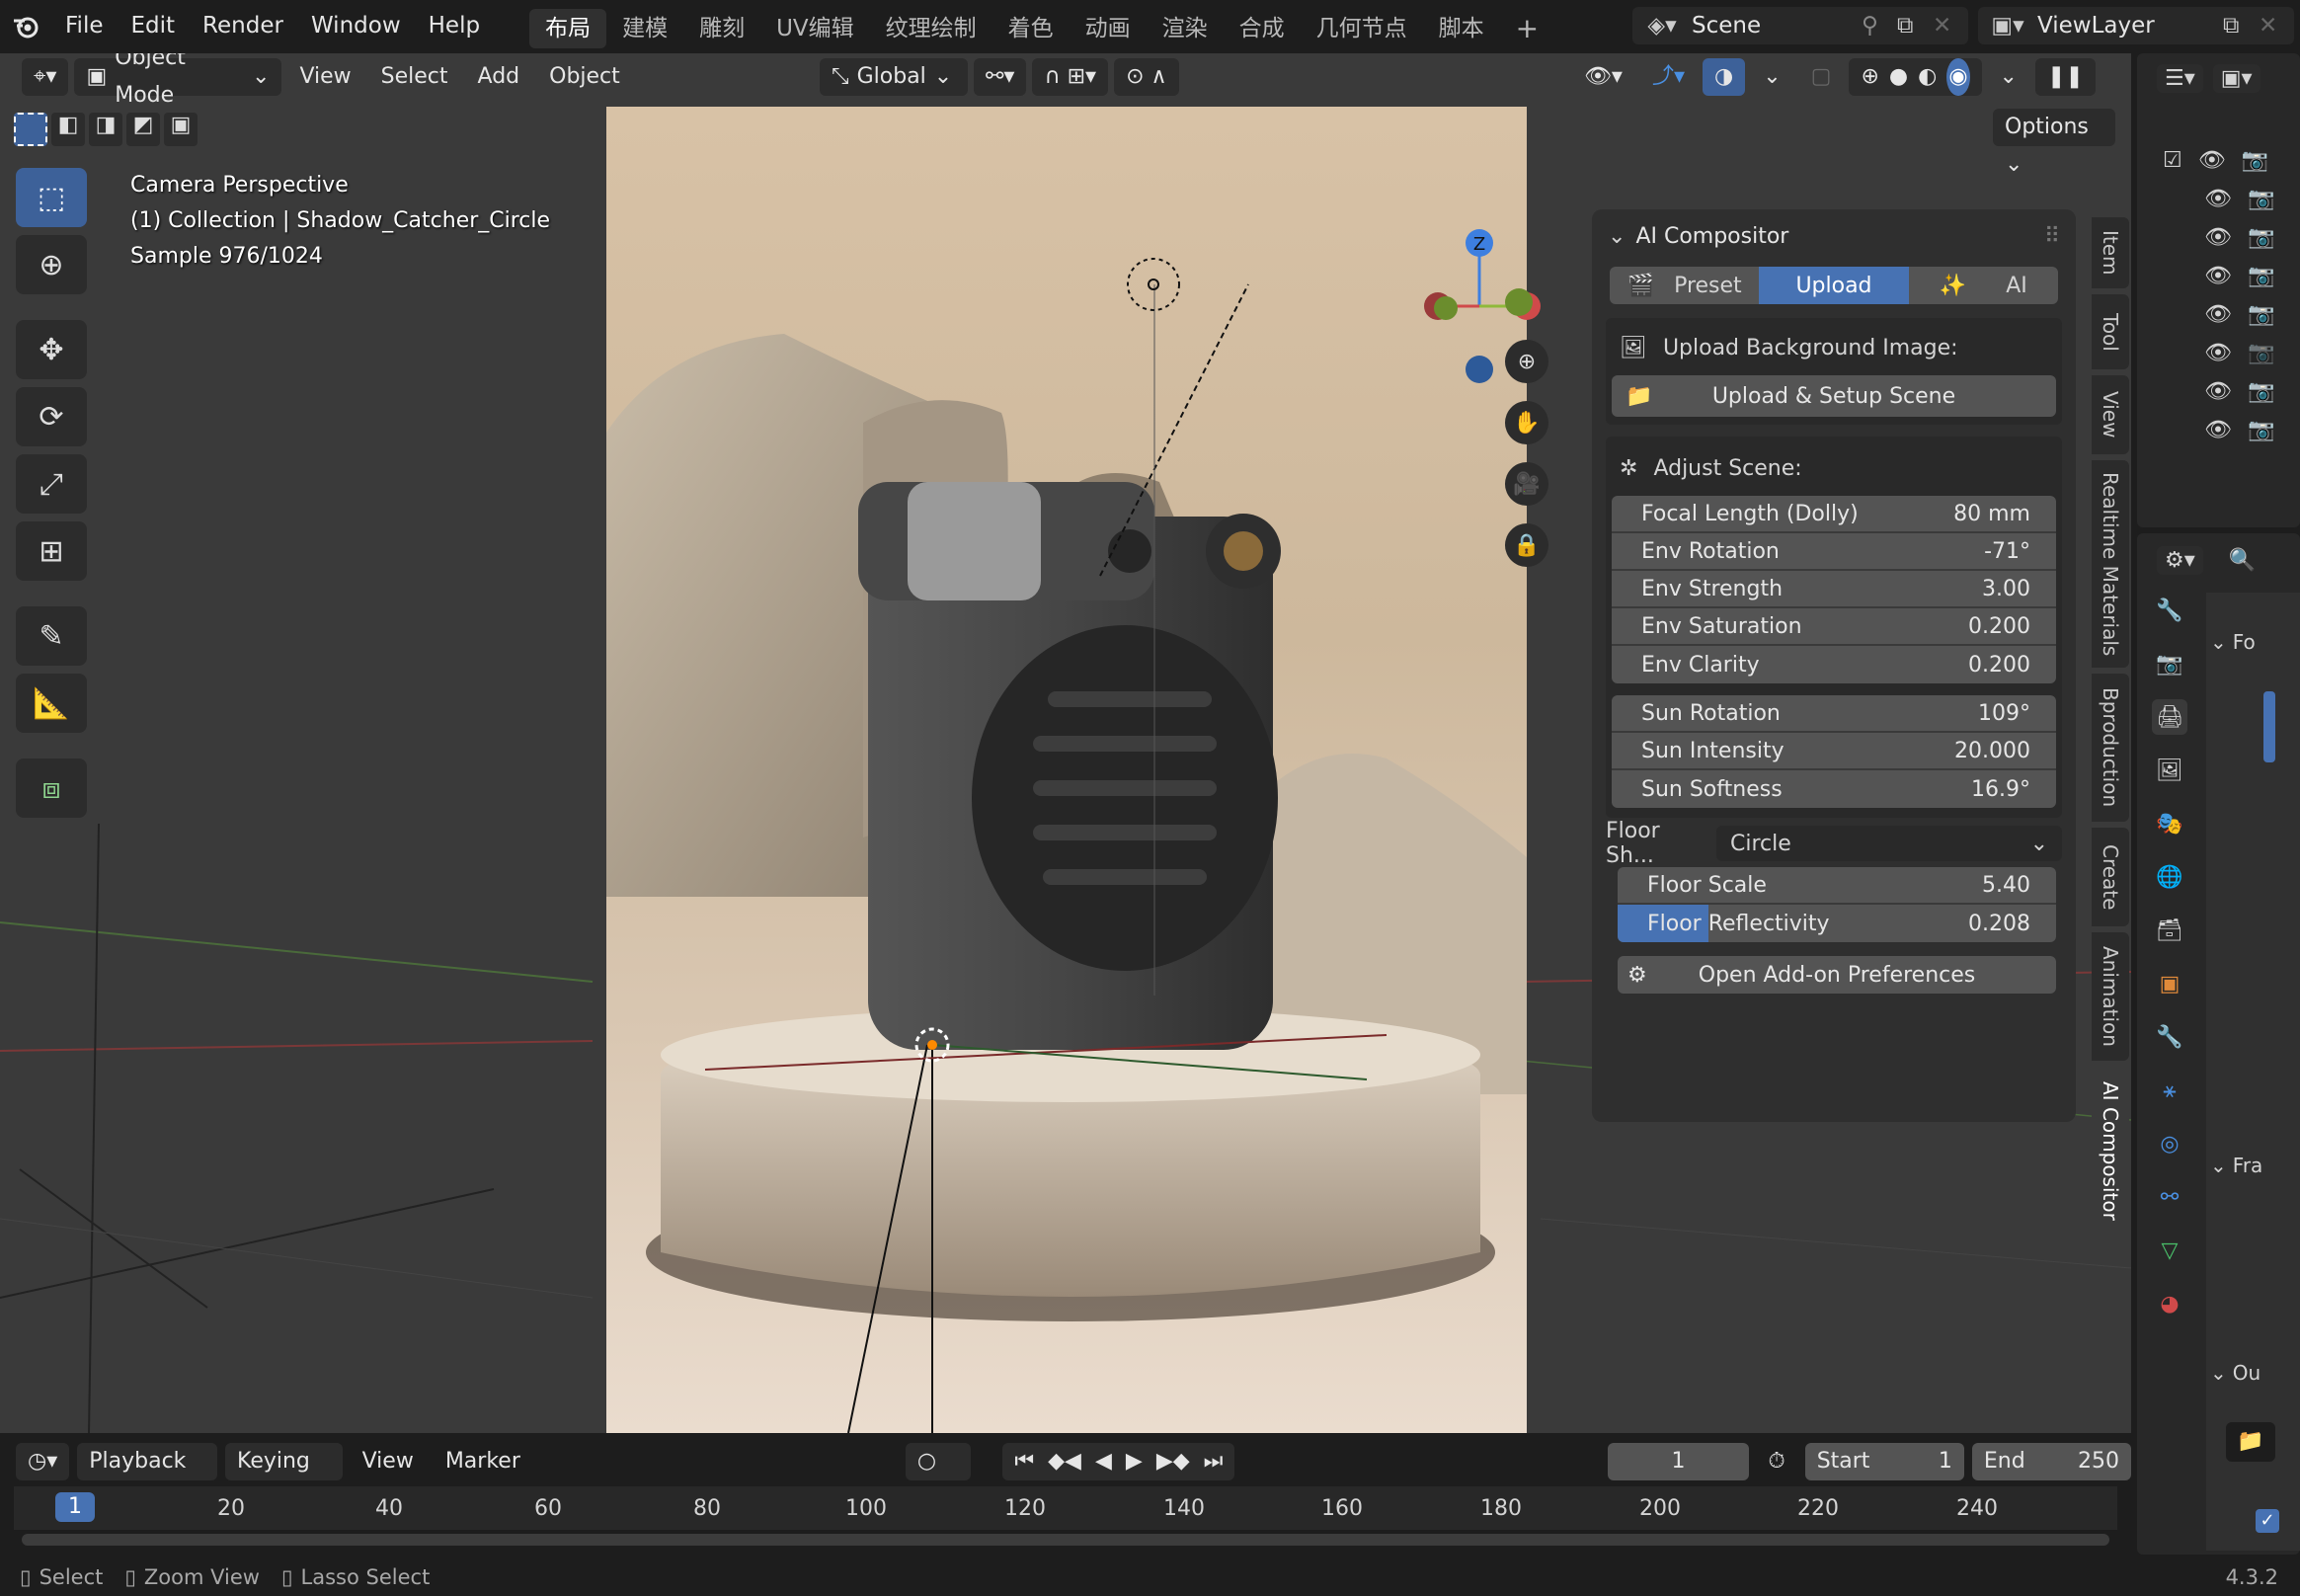 This screenshot has height=1596, width=2300. Describe the element at coordinates (2169, 983) in the screenshot. I see `object-properties-icon: ▣` at that location.